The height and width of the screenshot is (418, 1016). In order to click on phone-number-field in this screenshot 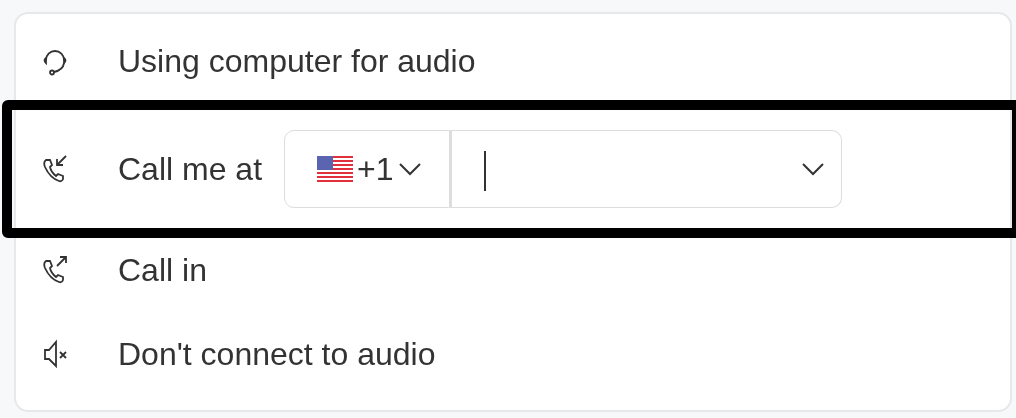, I will do `click(646, 169)`.